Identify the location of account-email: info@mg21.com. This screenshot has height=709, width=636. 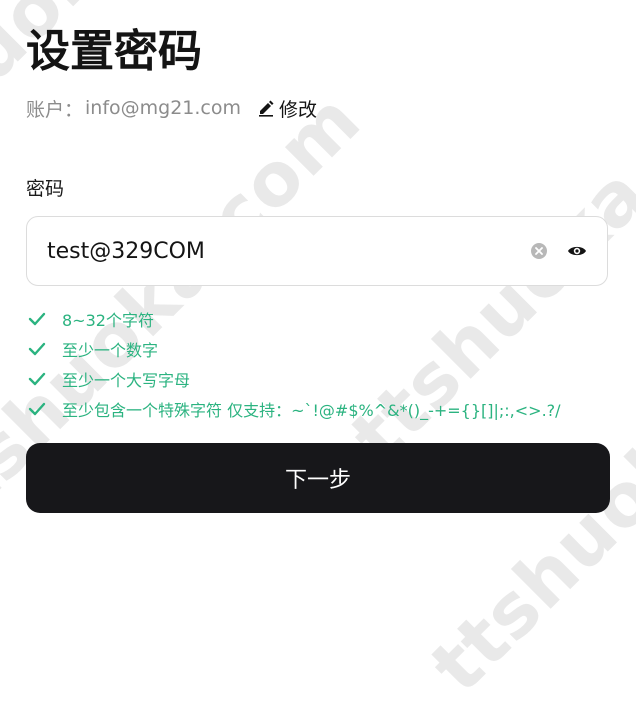
(163, 108).